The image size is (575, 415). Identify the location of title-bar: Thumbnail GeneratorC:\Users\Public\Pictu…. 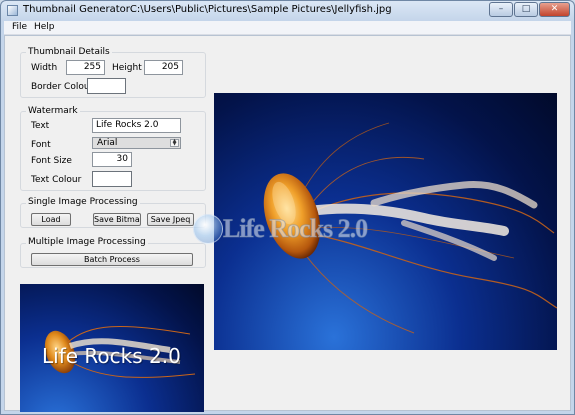
(287, 11).